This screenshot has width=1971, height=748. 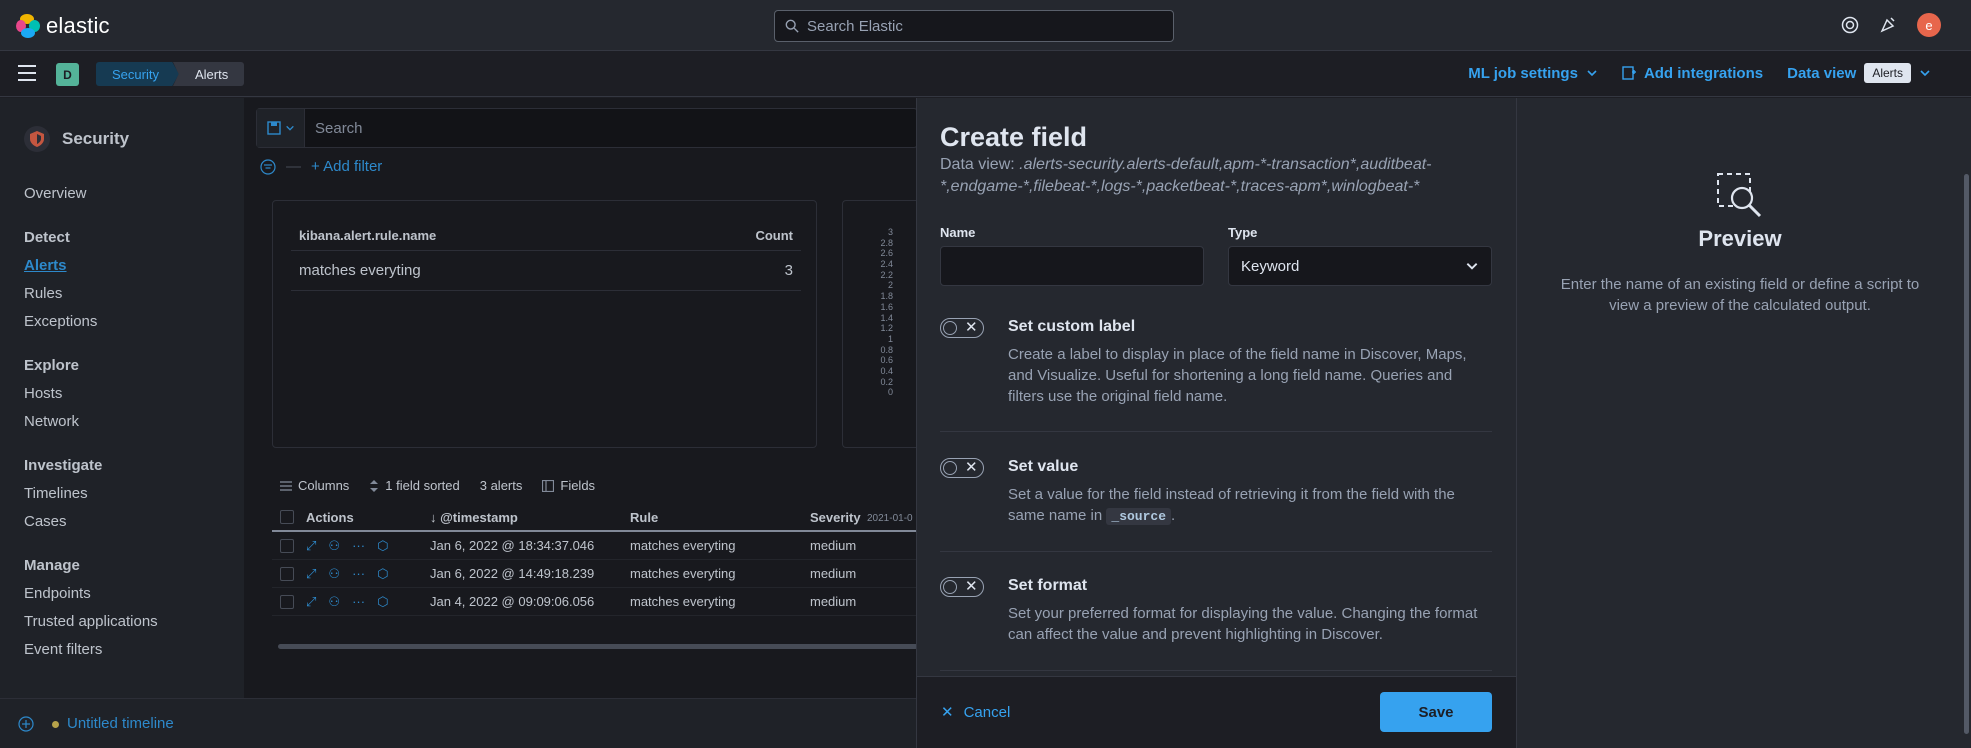 What do you see at coordinates (67, 74) in the screenshot?
I see `space-avatar: D` at bounding box center [67, 74].